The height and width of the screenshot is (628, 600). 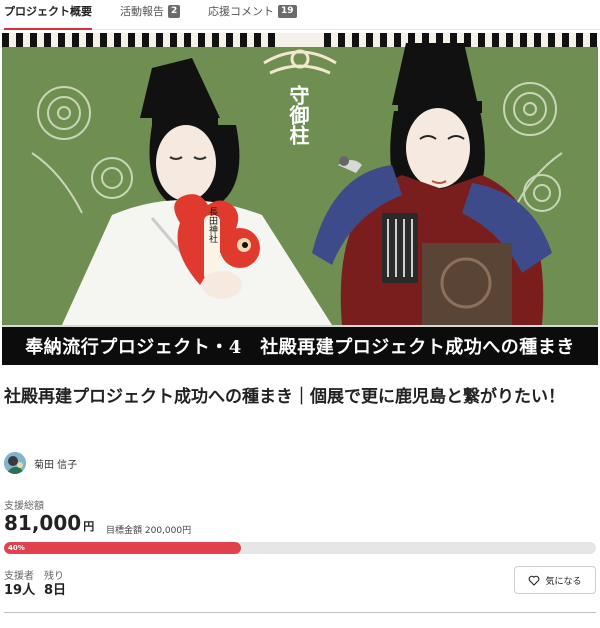 What do you see at coordinates (48, 29) in the screenshot?
I see `active-tab-indicator` at bounding box center [48, 29].